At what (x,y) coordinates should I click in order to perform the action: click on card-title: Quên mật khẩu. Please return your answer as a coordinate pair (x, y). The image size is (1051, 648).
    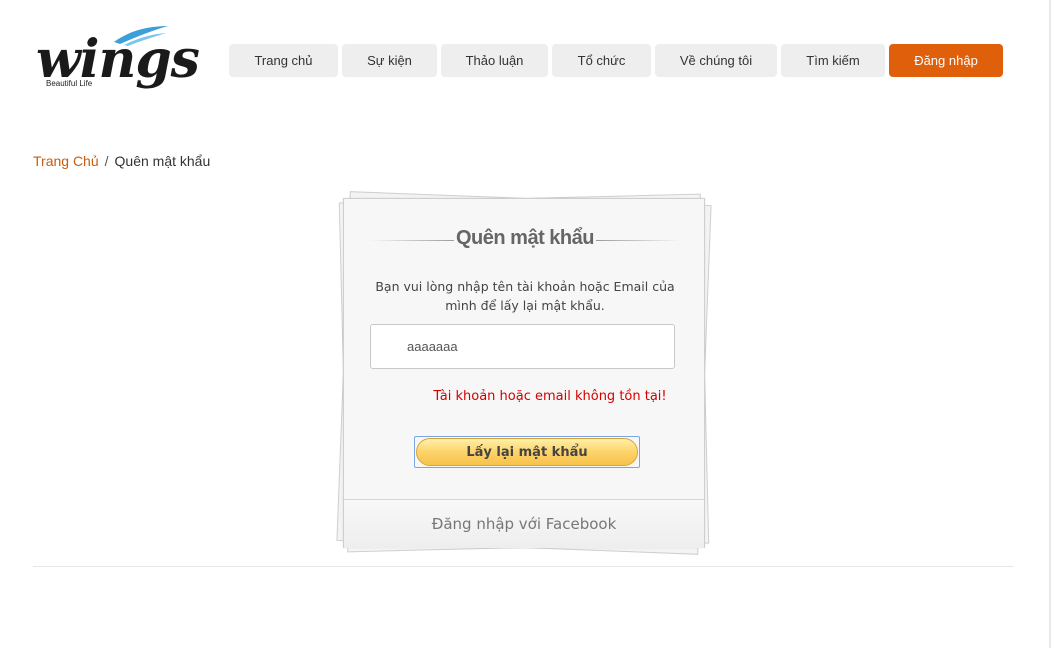
    Looking at the image, I should click on (525, 238).